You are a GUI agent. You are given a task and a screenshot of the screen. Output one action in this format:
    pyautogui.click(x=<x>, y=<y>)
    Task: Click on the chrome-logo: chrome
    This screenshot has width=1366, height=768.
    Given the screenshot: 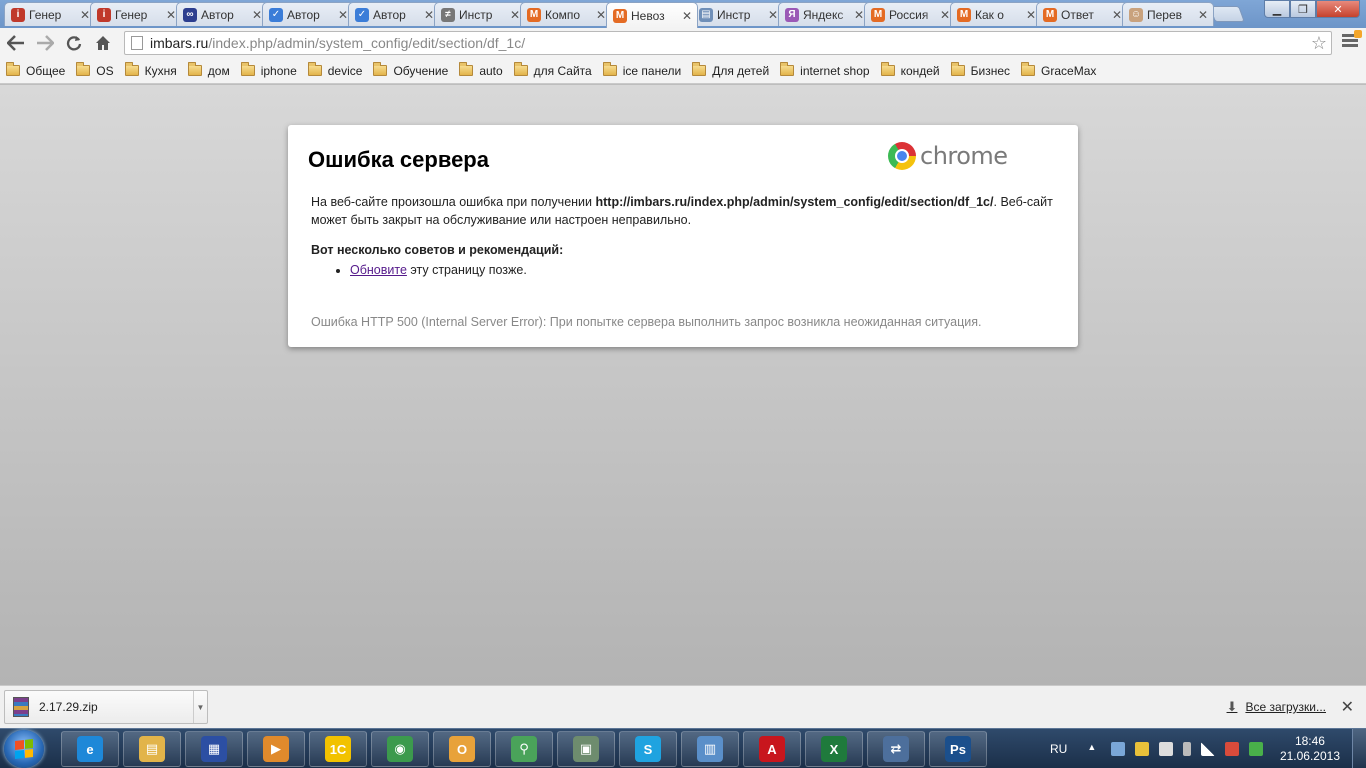 What is the action you would take?
    pyautogui.click(x=948, y=156)
    